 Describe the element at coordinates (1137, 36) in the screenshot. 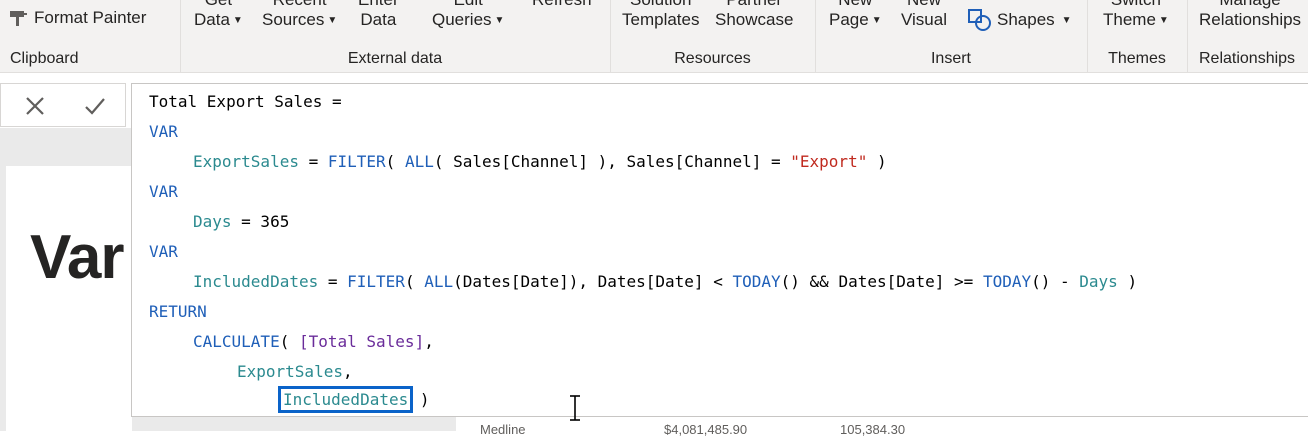

I see `themes-group: Switch Theme▼ Themes` at that location.